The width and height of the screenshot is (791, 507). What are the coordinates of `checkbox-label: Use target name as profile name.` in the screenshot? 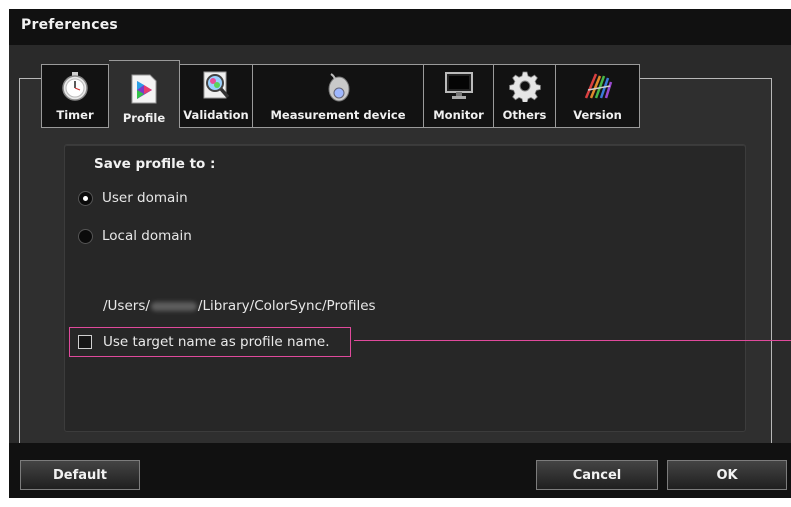 It's located at (216, 342).